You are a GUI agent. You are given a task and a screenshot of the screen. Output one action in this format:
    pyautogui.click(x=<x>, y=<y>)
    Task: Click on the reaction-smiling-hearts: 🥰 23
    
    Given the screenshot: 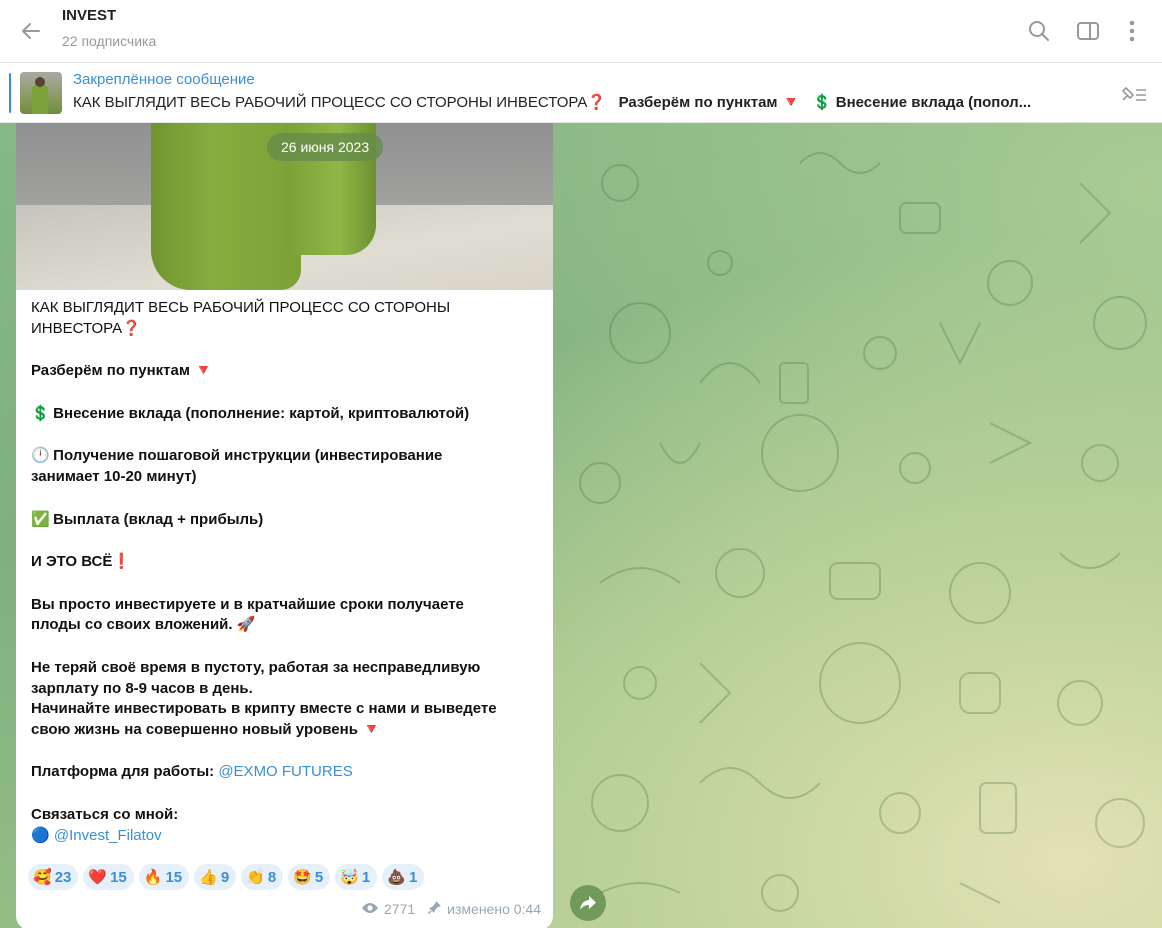 What is the action you would take?
    pyautogui.click(x=53, y=877)
    